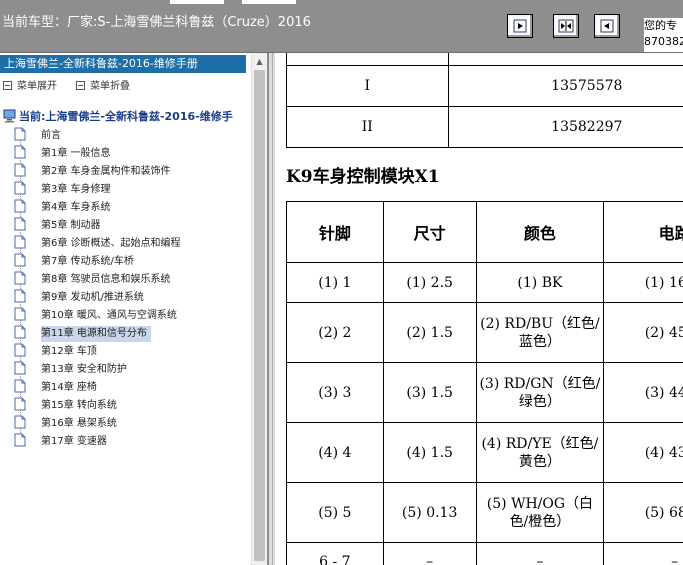 Image resolution: width=683 pixels, height=565 pixels. I want to click on arrow-right-icon, so click(520, 26).